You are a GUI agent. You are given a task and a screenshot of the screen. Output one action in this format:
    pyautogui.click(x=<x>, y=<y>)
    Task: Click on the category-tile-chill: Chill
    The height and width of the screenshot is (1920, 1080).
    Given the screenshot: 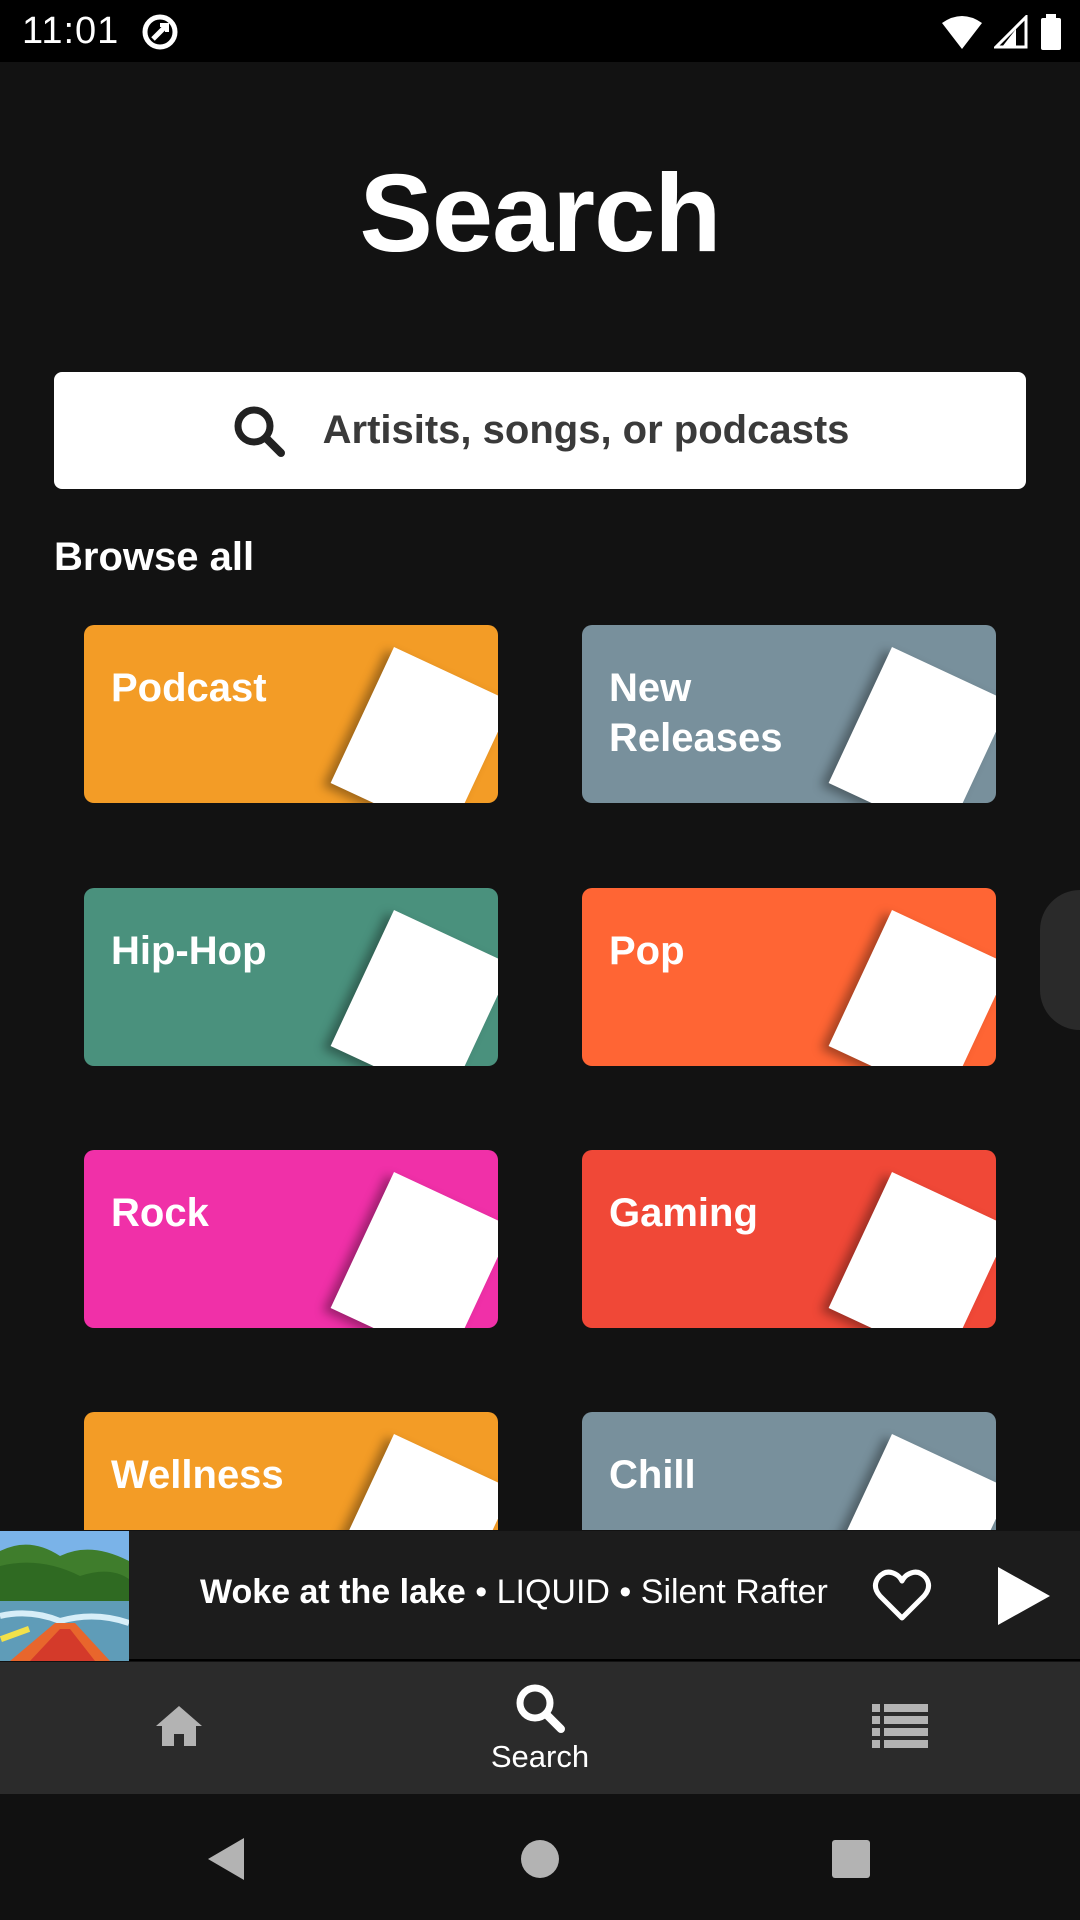 What is the action you would take?
    pyautogui.click(x=789, y=1471)
    